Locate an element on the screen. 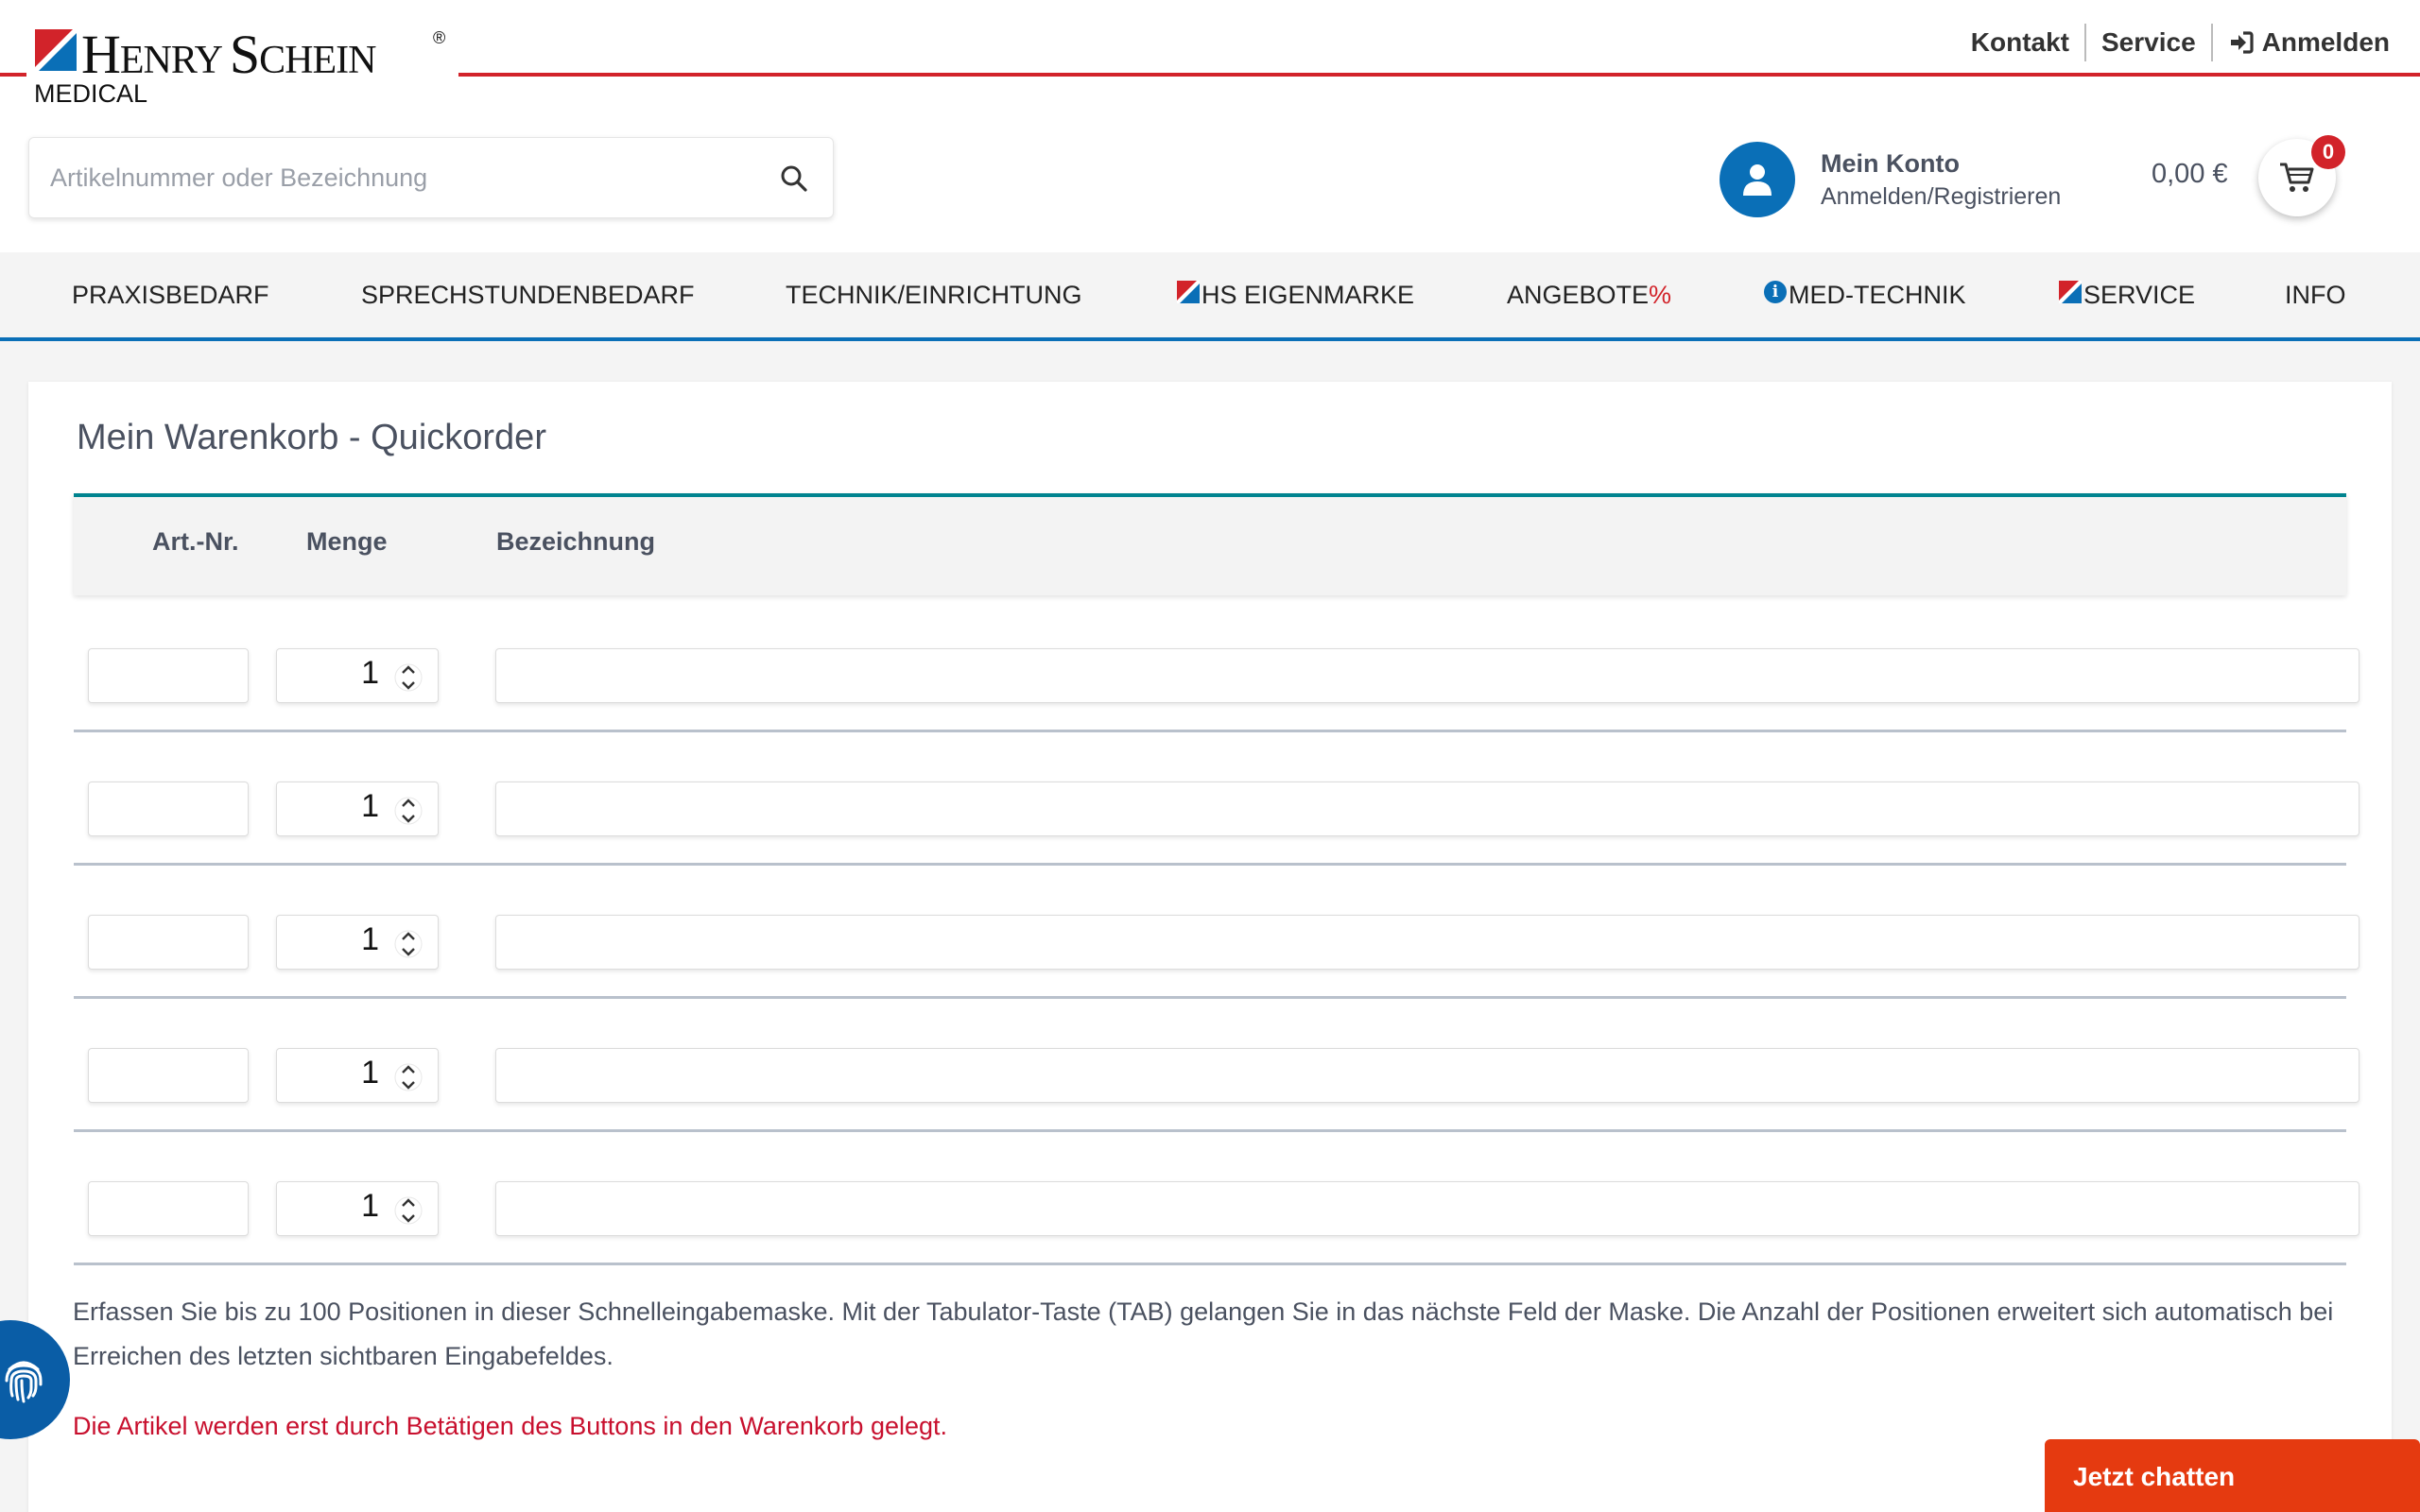 The width and height of the screenshot is (2420, 1512). info-icon: i is located at coordinates (1775, 292).